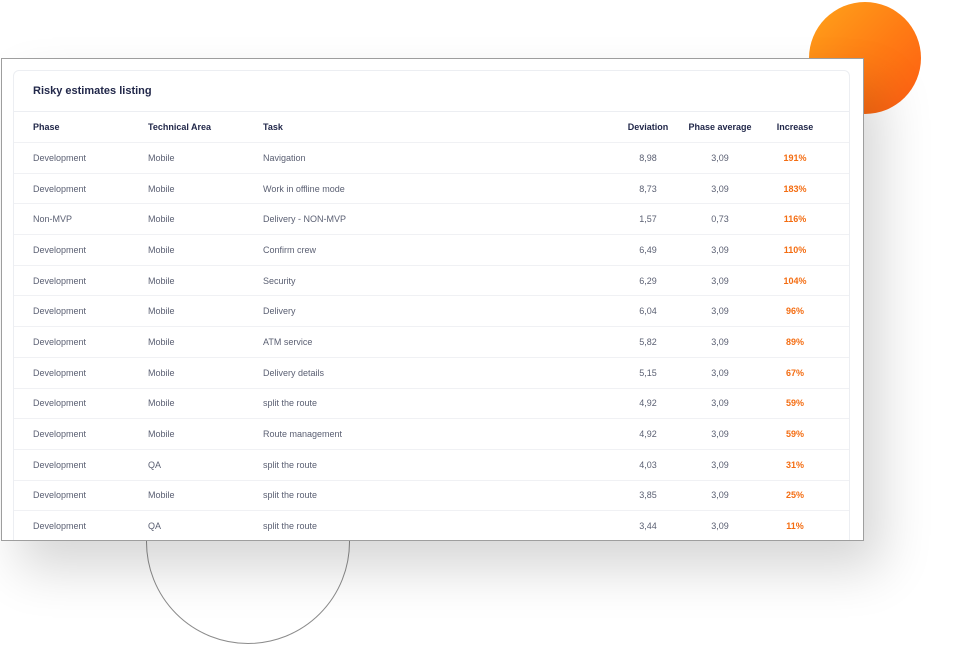 The image size is (960, 656). Describe the element at coordinates (648, 280) in the screenshot. I see `cell-deviation: 6,29` at that location.